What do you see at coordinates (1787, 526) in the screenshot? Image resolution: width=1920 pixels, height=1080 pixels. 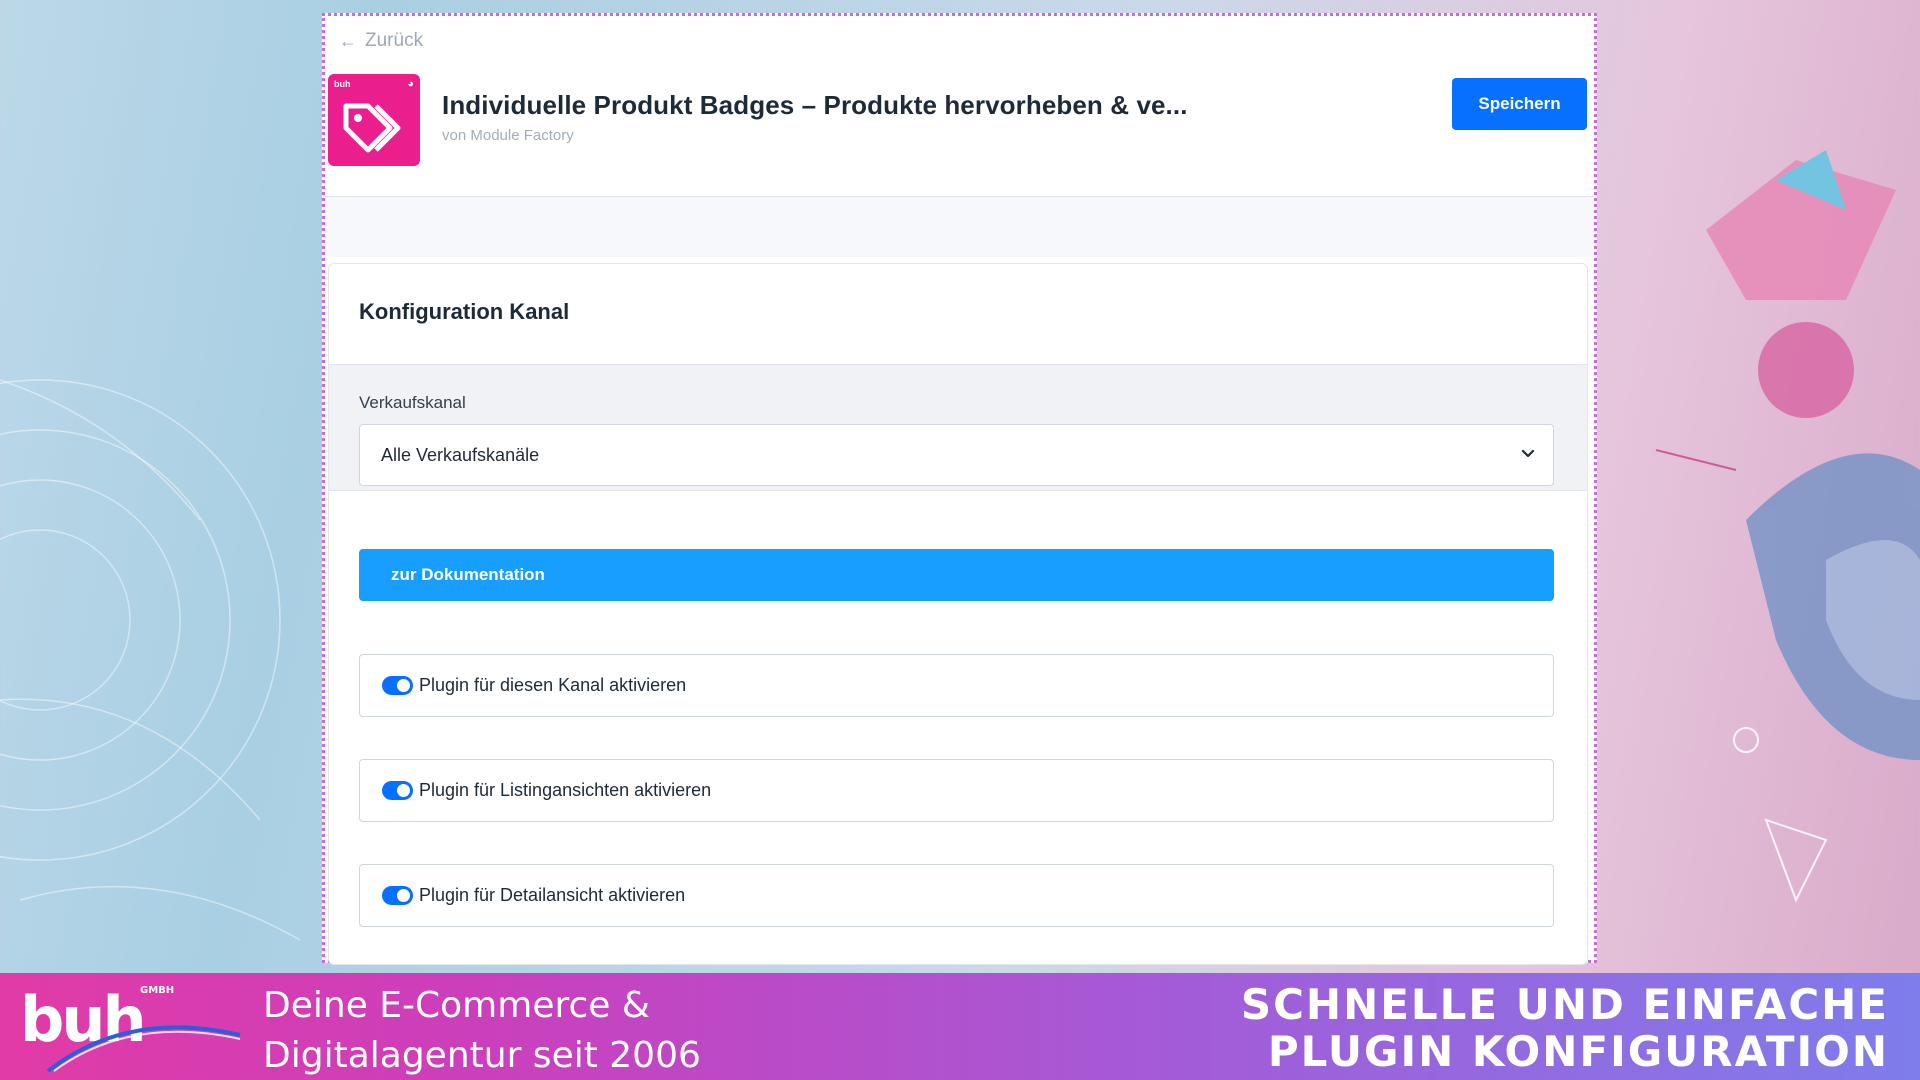 I see `background-decoration-right` at bounding box center [1787, 526].